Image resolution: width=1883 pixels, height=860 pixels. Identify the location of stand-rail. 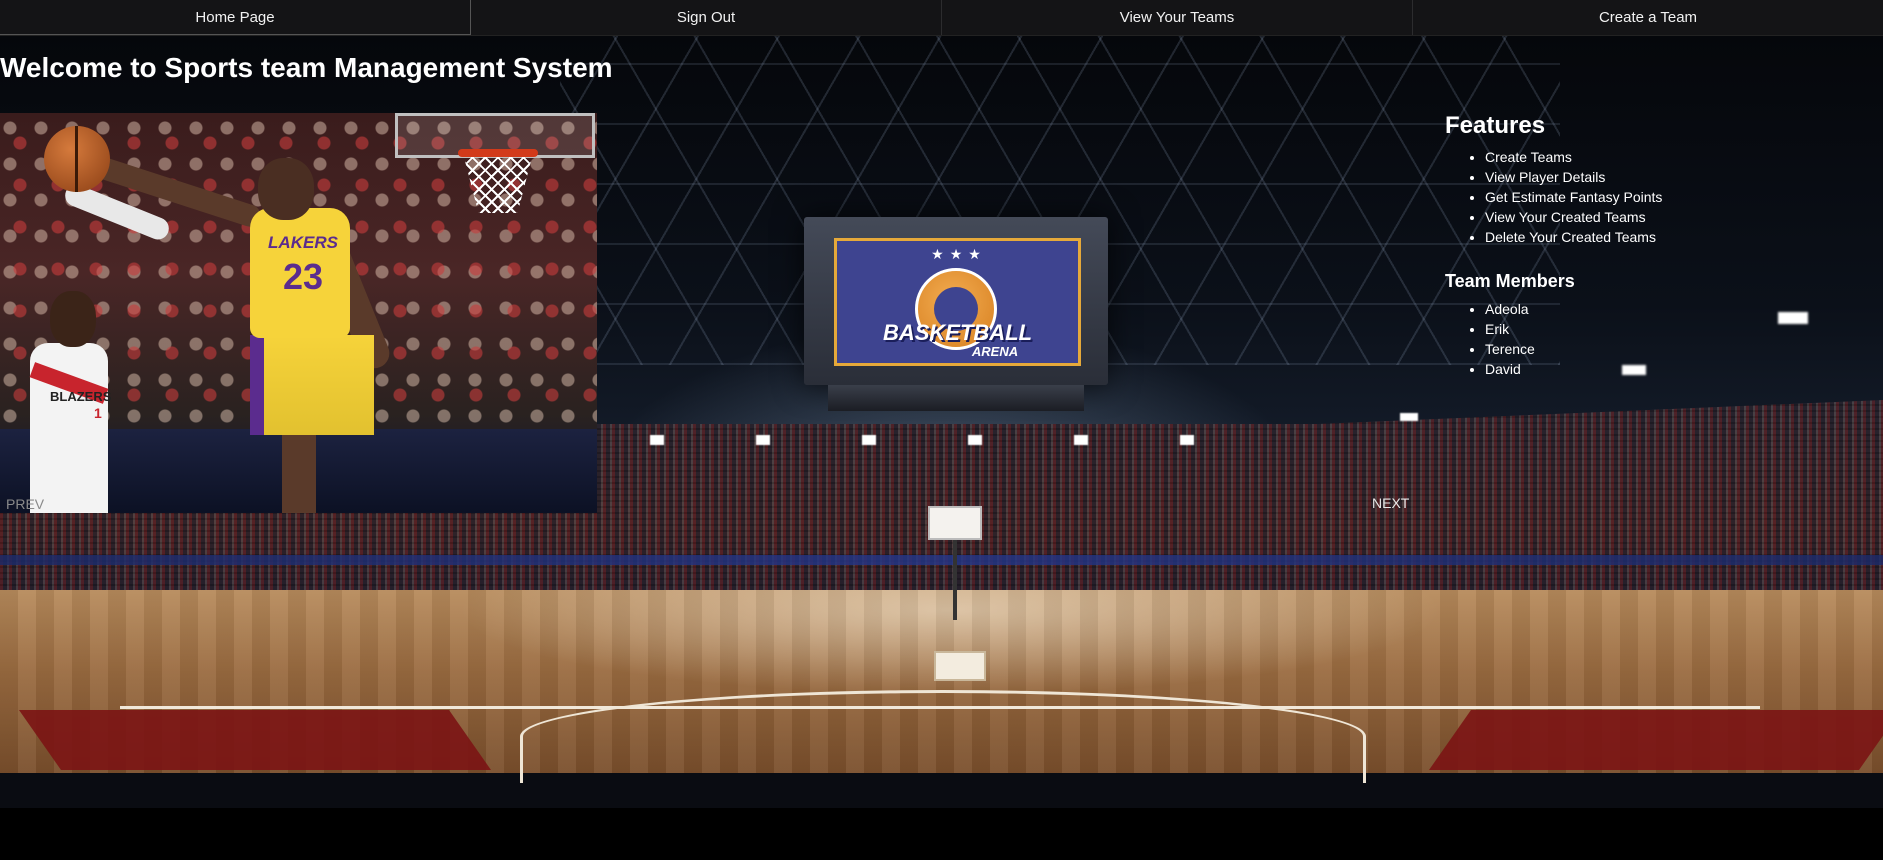
(941, 560).